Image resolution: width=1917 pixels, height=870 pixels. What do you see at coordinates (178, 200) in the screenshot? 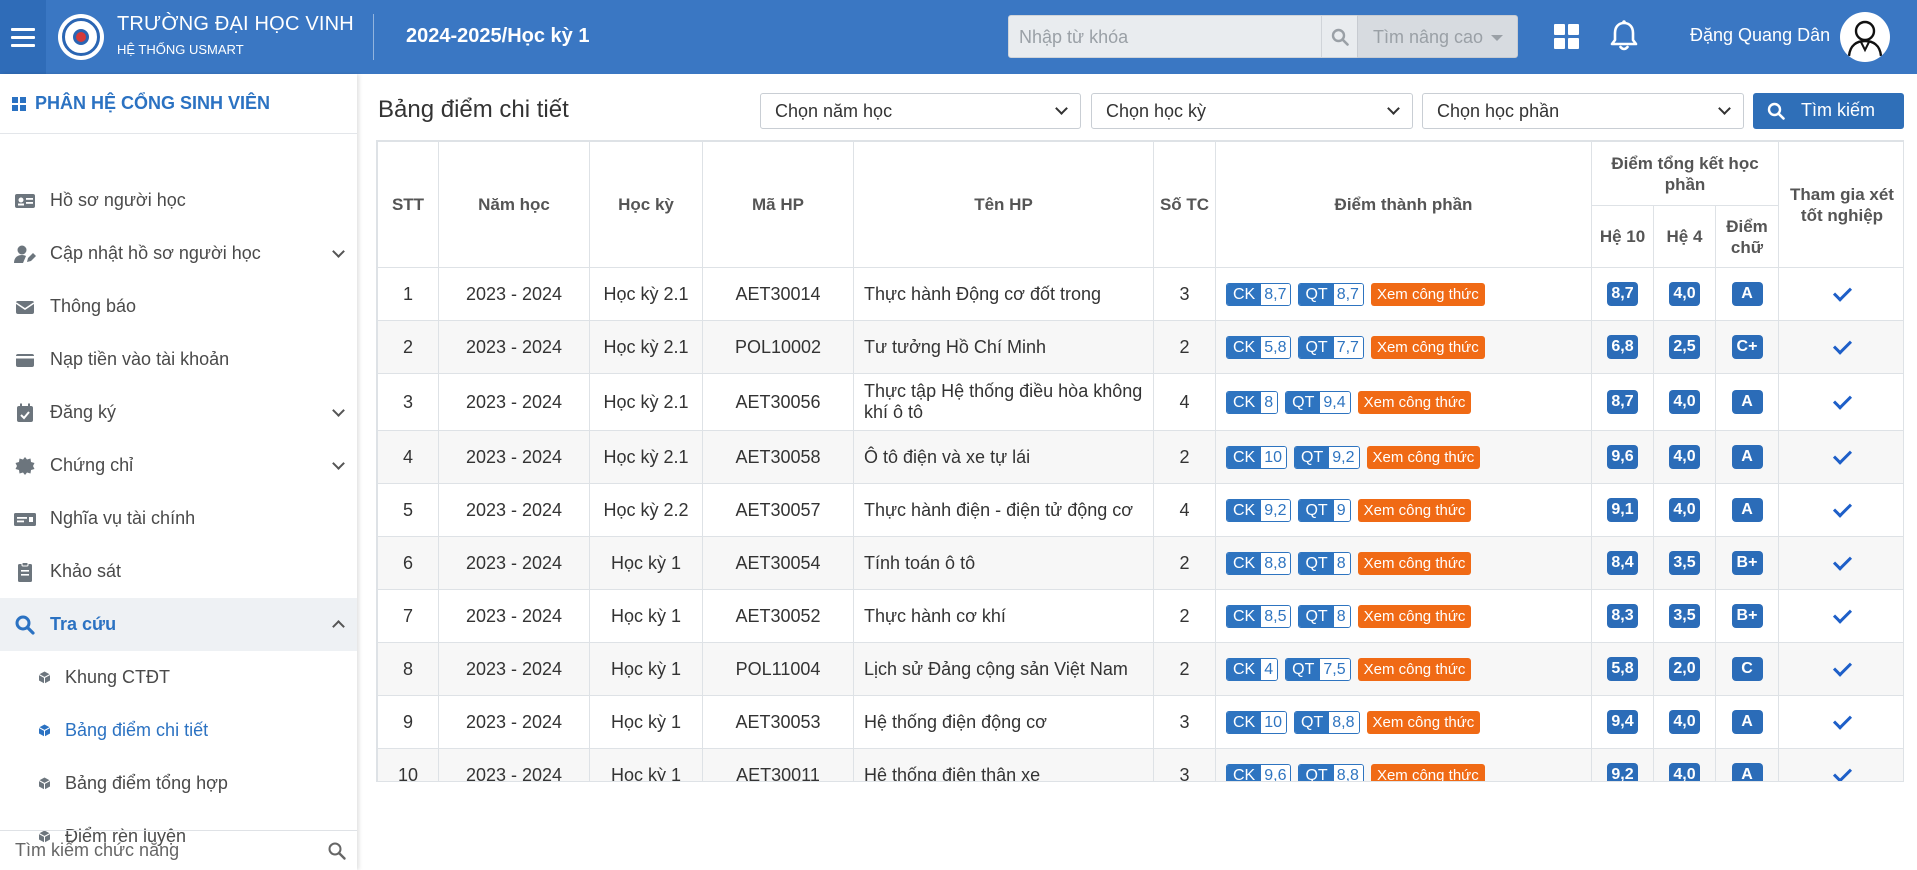
I see `sidebar-item-ho-so: Hồ sơ người học` at bounding box center [178, 200].